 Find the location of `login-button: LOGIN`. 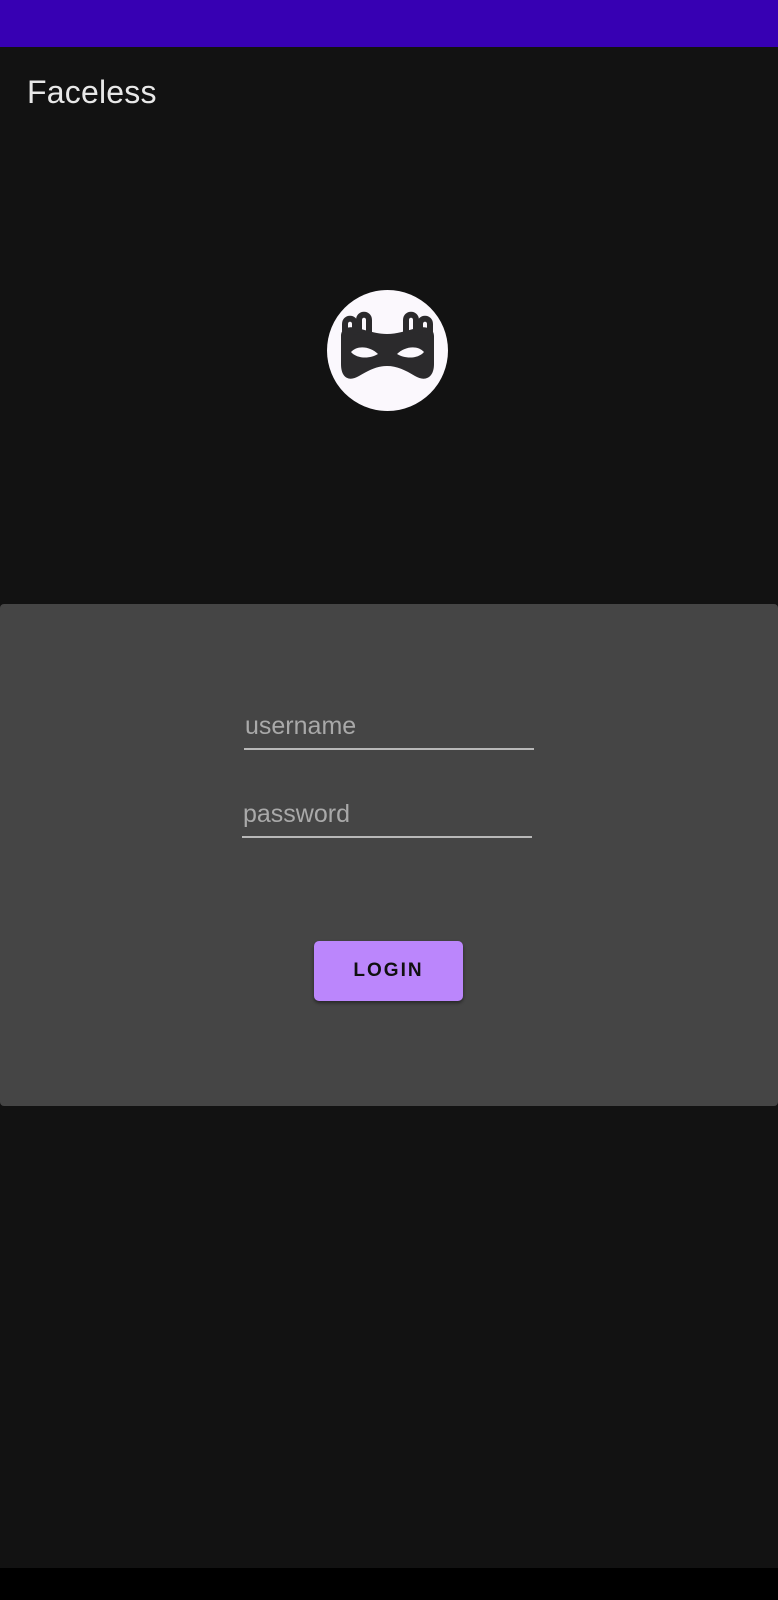

login-button: LOGIN is located at coordinates (388, 971).